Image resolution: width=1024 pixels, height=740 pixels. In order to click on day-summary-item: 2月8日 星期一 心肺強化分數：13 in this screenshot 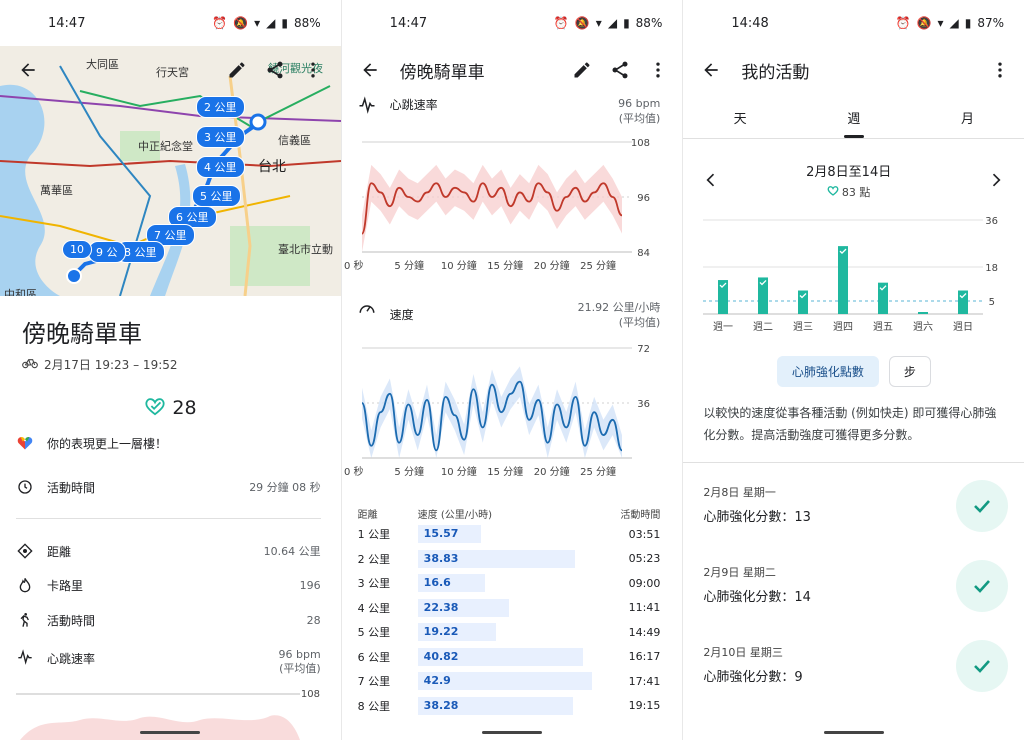, I will do `click(856, 510)`.